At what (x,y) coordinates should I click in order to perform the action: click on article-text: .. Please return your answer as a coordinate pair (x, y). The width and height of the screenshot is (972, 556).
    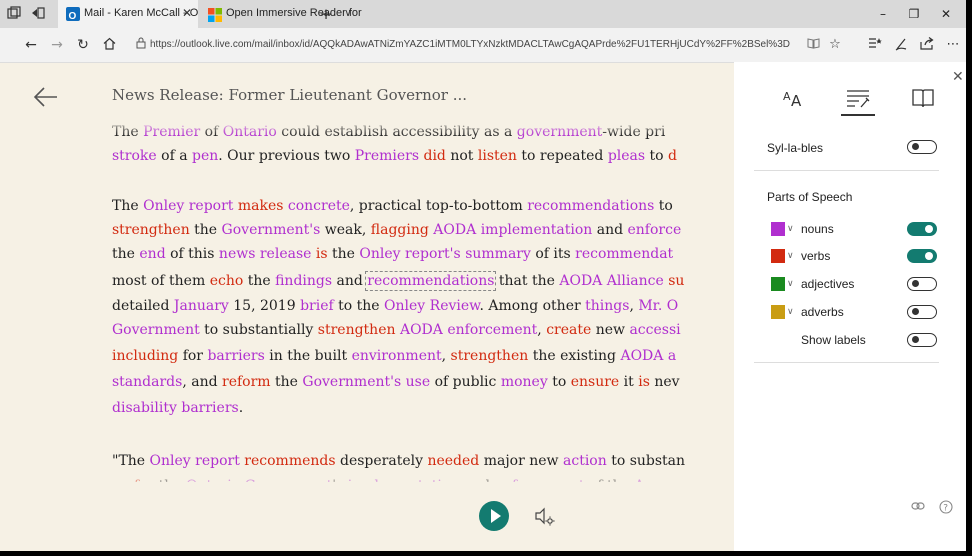
    Looking at the image, I should click on (241, 408).